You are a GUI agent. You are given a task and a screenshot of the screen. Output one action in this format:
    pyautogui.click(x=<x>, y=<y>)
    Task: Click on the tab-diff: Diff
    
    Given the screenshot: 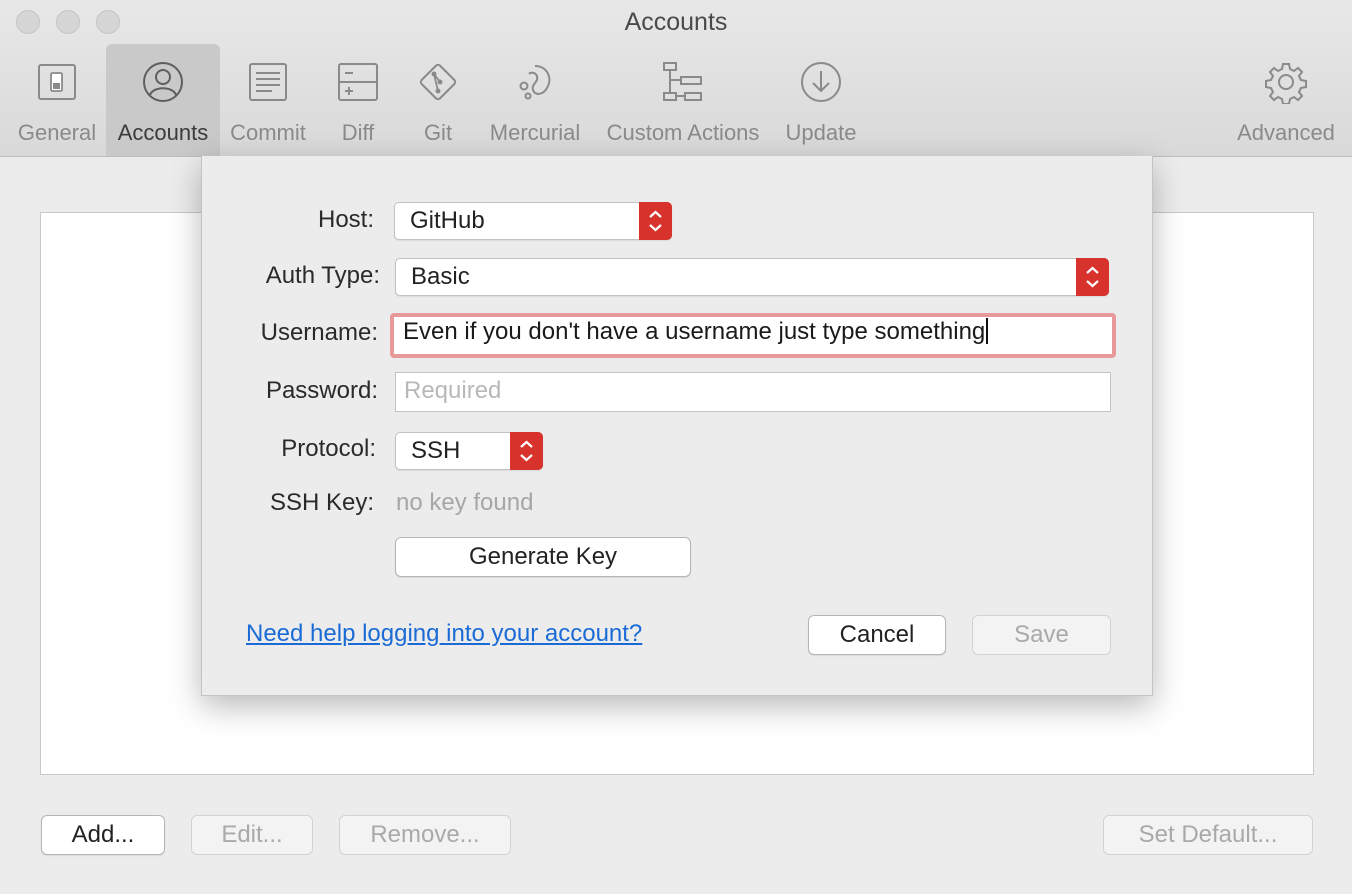 What is the action you would take?
    pyautogui.click(x=358, y=100)
    